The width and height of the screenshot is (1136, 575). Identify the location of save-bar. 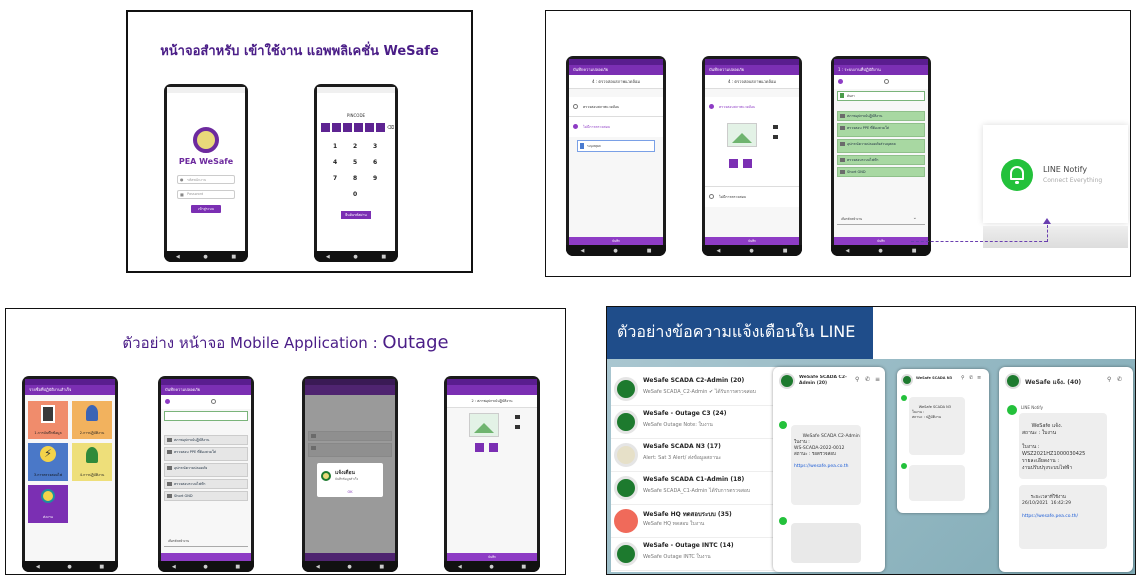
(206, 557).